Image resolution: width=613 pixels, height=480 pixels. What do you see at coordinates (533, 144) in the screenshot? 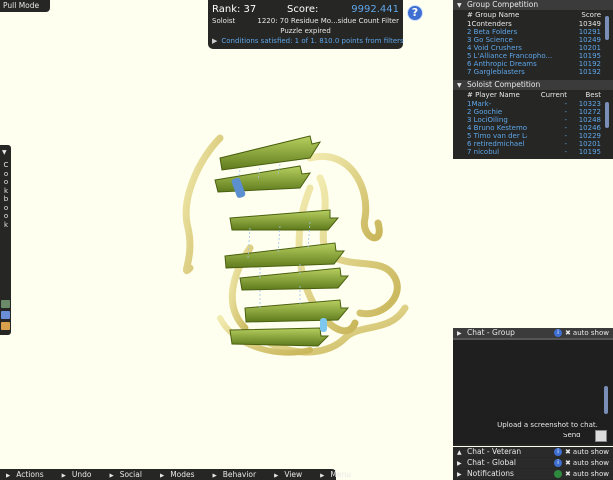
I see `soloist-row: 6 retiredmichael - 10201` at bounding box center [533, 144].